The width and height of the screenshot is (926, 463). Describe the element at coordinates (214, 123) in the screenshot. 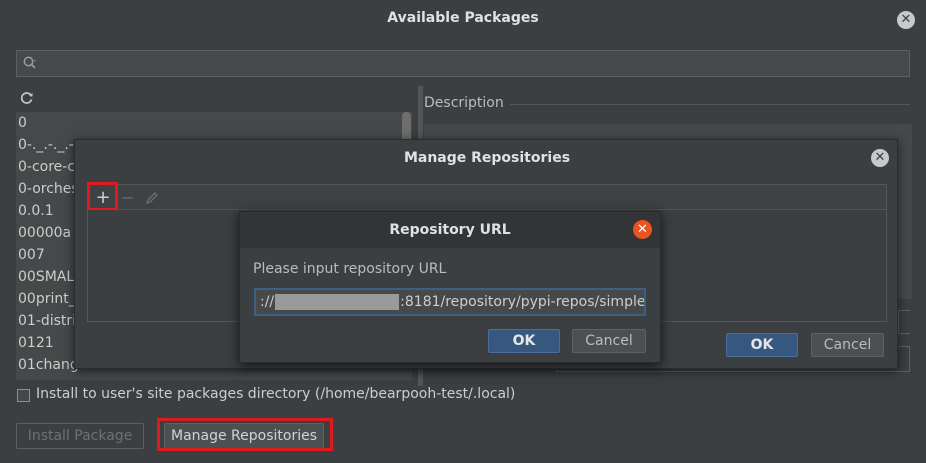

I see `list-item: 0` at that location.